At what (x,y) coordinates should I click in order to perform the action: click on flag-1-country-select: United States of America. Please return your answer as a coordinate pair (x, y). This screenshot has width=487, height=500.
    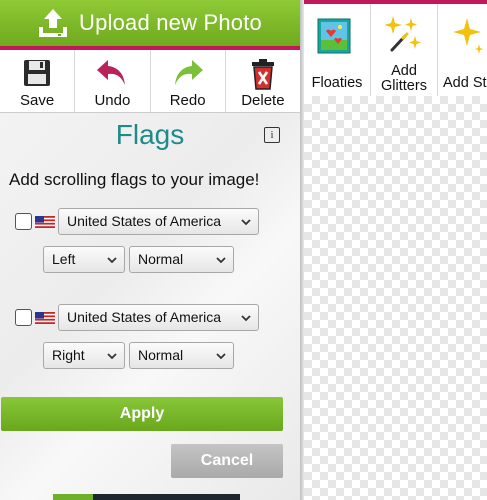
    Looking at the image, I should click on (158, 221).